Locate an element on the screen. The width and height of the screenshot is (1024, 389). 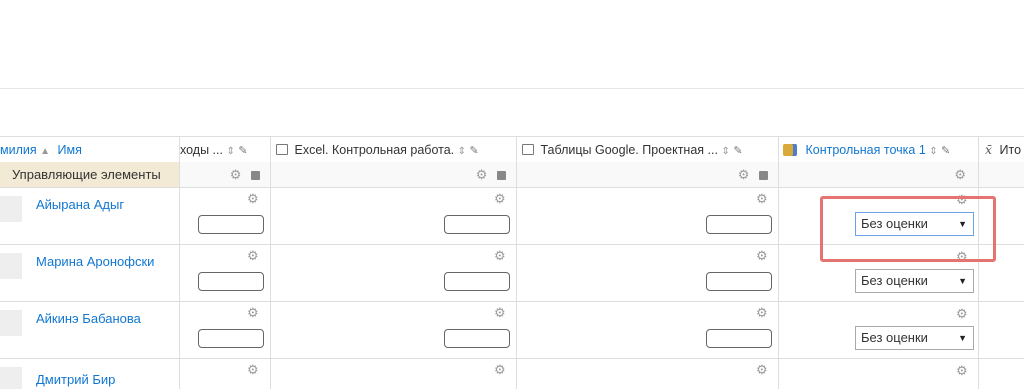
student-name-link: Айкинэ Бабанова is located at coordinates (88, 318).